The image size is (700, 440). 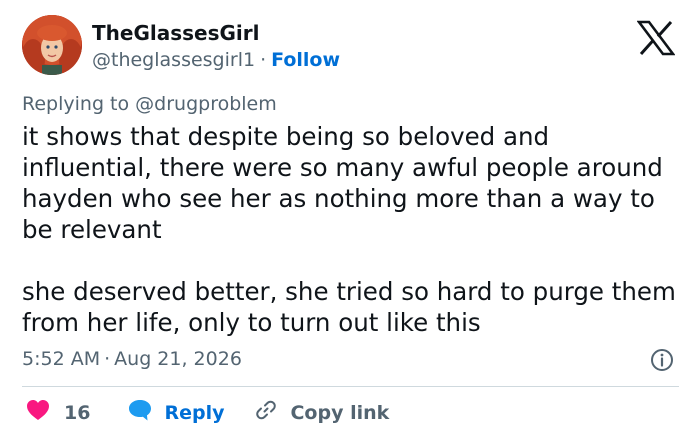 I want to click on like-count: 16, so click(x=77, y=413).